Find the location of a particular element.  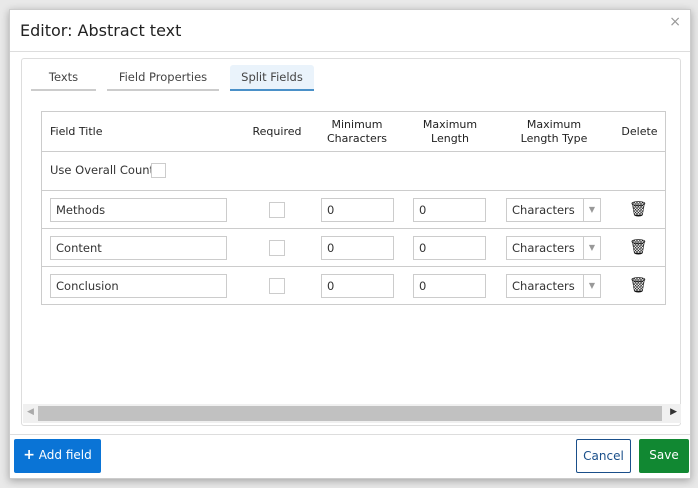

cancel-button: Cancel is located at coordinates (603, 456).